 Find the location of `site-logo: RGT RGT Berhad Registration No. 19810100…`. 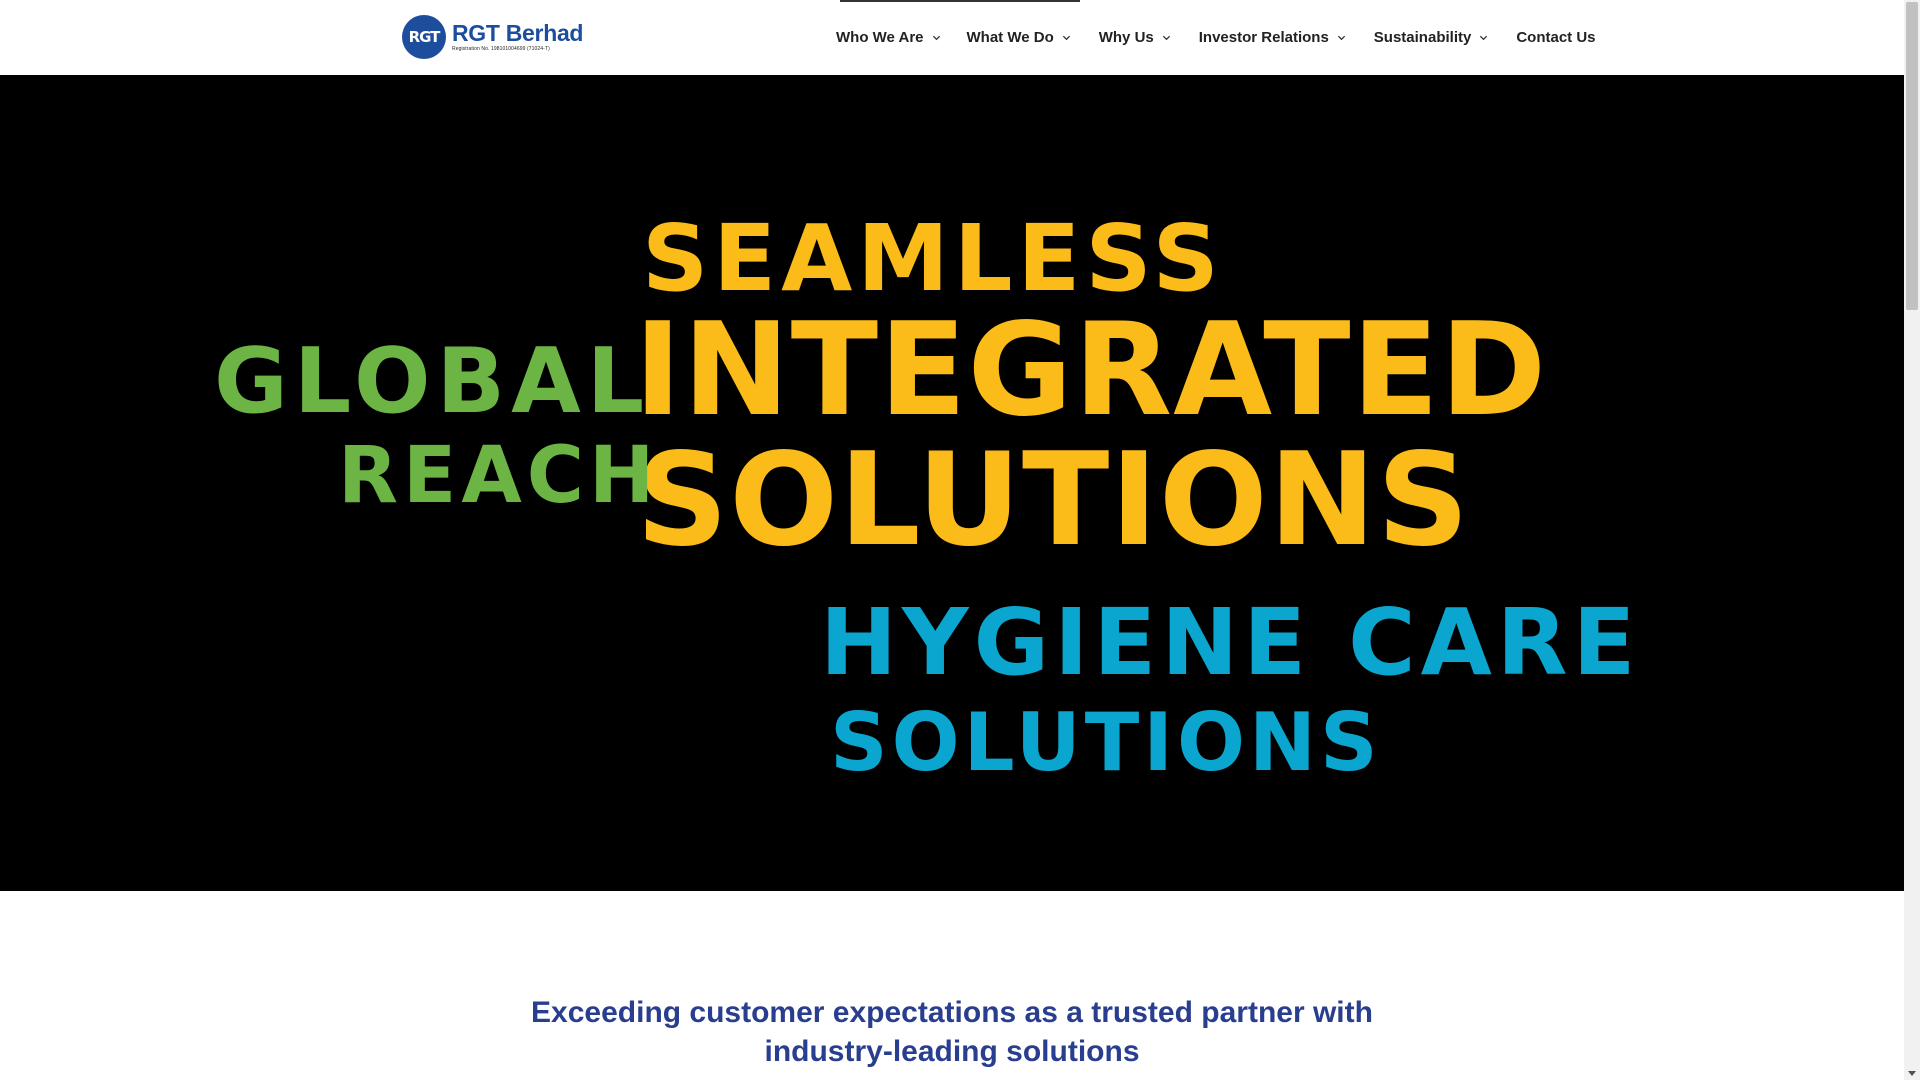

site-logo: RGT RGT Berhad Registration No. 19810100… is located at coordinates (492, 37).